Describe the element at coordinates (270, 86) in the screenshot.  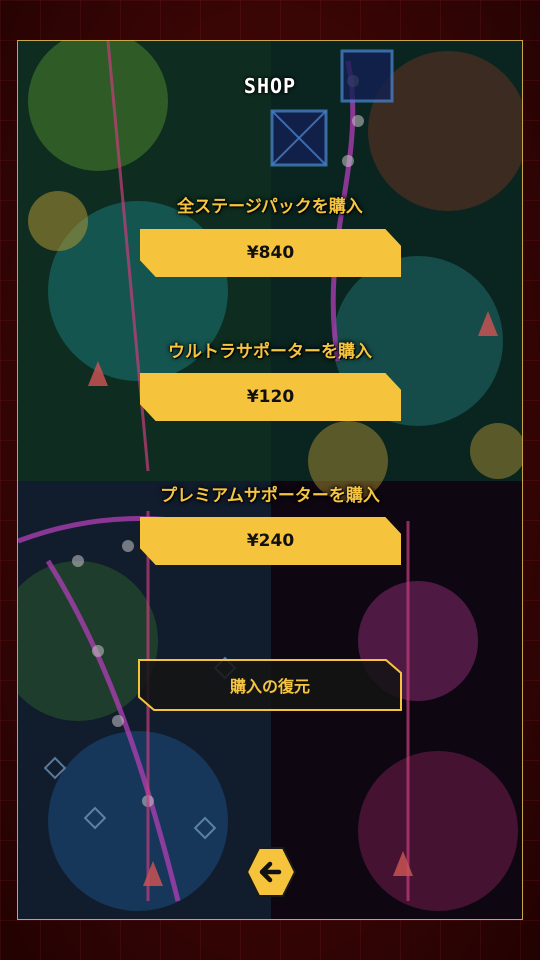
I see `page-title: SHOP` at that location.